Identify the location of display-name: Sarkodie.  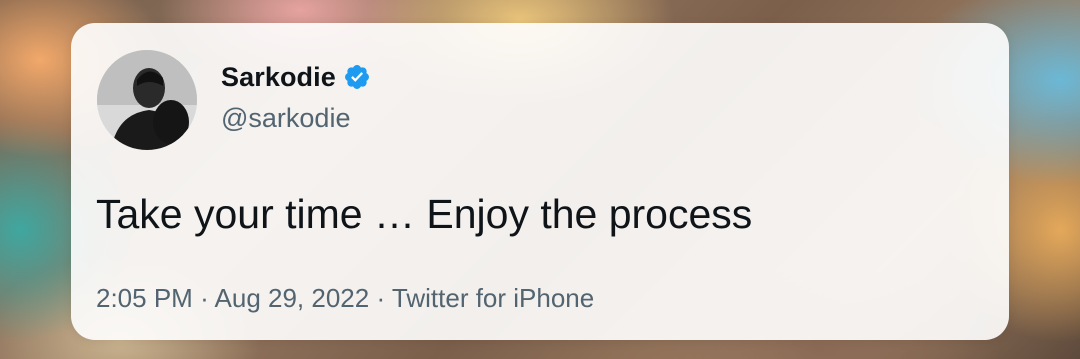
(278, 77).